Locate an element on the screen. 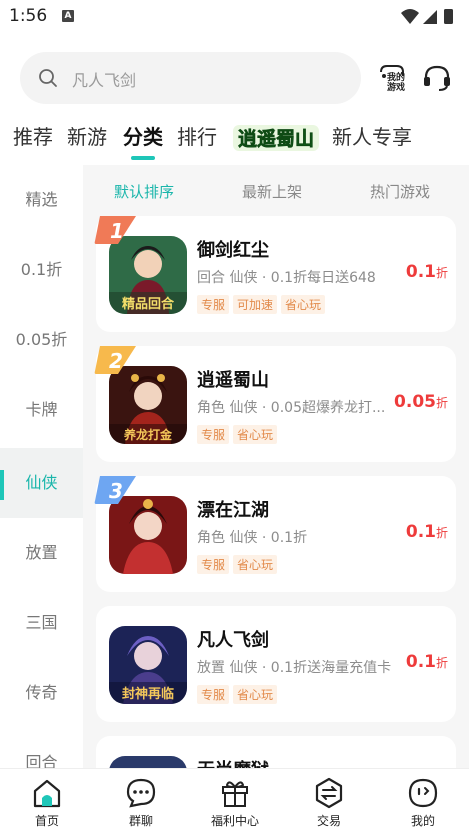 The height and width of the screenshot is (833, 469). sidebar-item-0.1-discount: 0.1折 is located at coordinates (41, 270).